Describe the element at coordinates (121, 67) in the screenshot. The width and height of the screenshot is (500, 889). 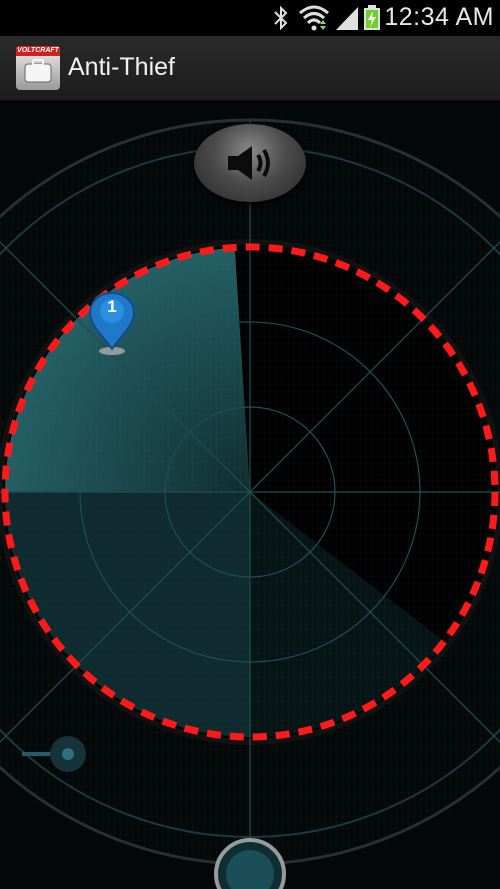
I see `page-title: Anti-Thief` at that location.